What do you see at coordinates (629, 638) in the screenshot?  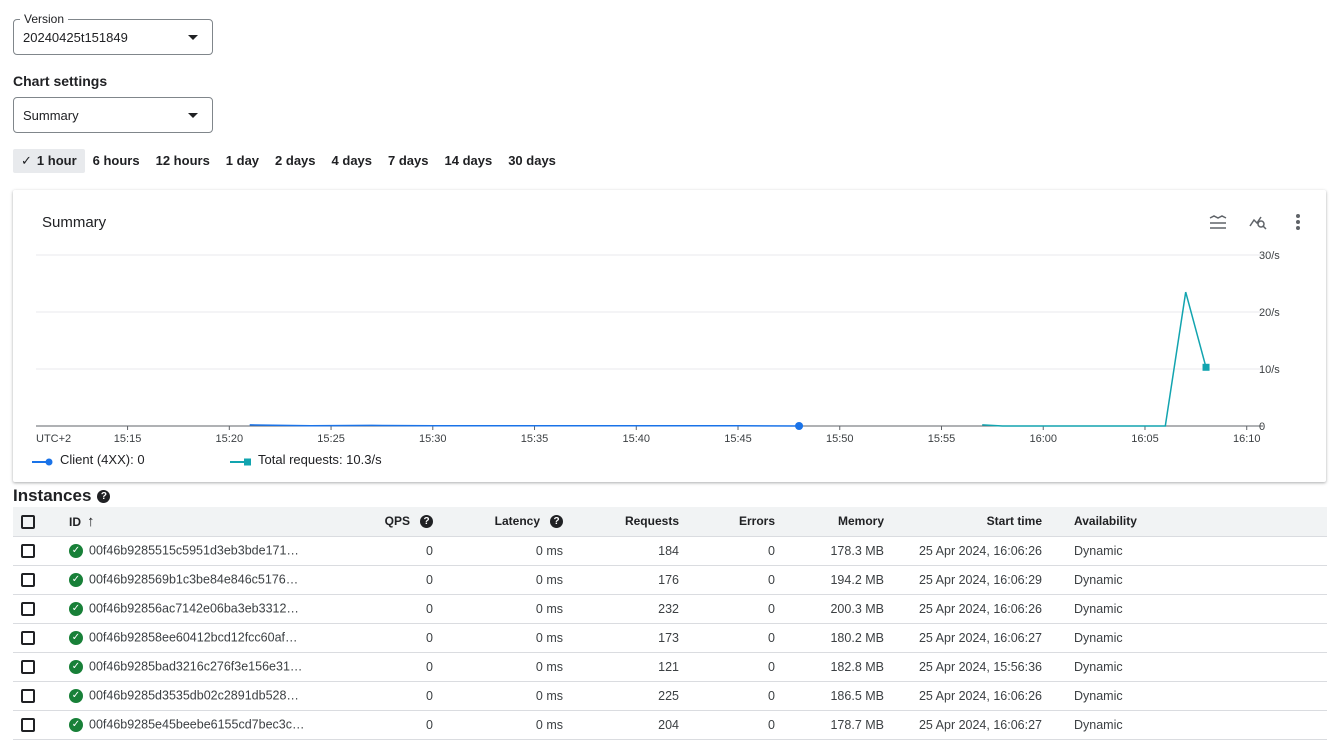 I see `requests-cell: 173` at bounding box center [629, 638].